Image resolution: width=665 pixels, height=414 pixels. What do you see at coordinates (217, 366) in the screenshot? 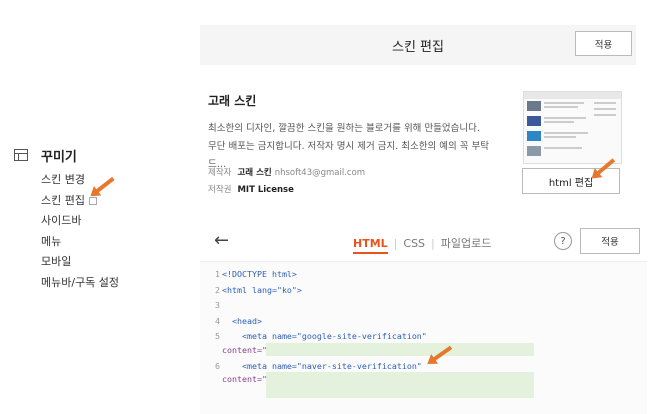
I see `line-number: 6` at bounding box center [217, 366].